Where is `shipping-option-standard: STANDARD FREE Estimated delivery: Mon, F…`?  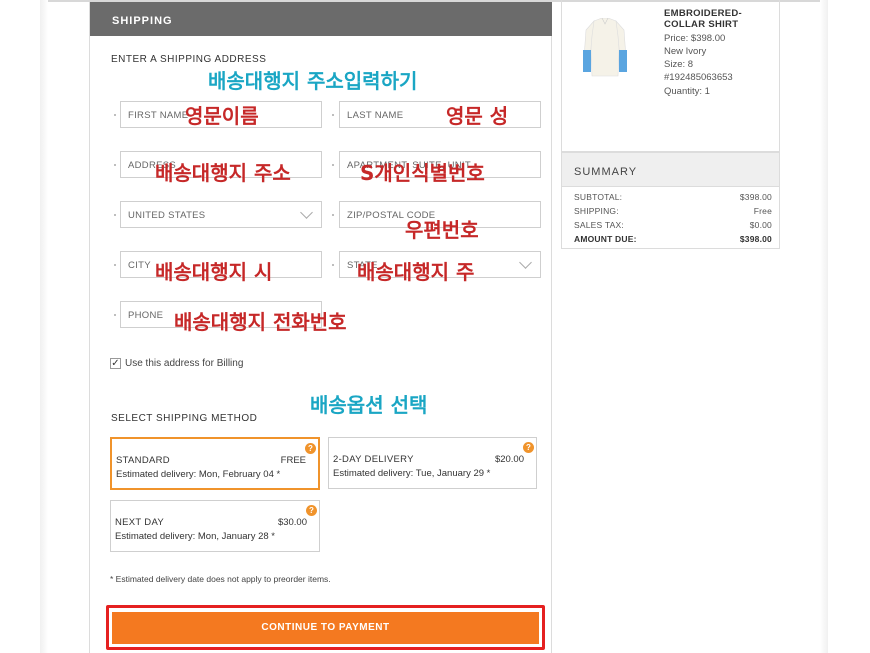
shipping-option-standard: STANDARD FREE Estimated delivery: Mon, F… is located at coordinates (215, 463).